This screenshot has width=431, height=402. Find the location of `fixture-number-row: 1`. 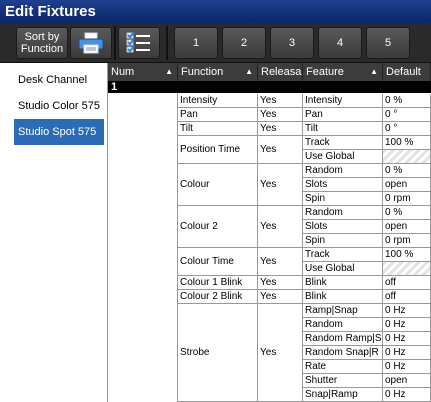

fixture-number-row: 1 is located at coordinates (269, 87).